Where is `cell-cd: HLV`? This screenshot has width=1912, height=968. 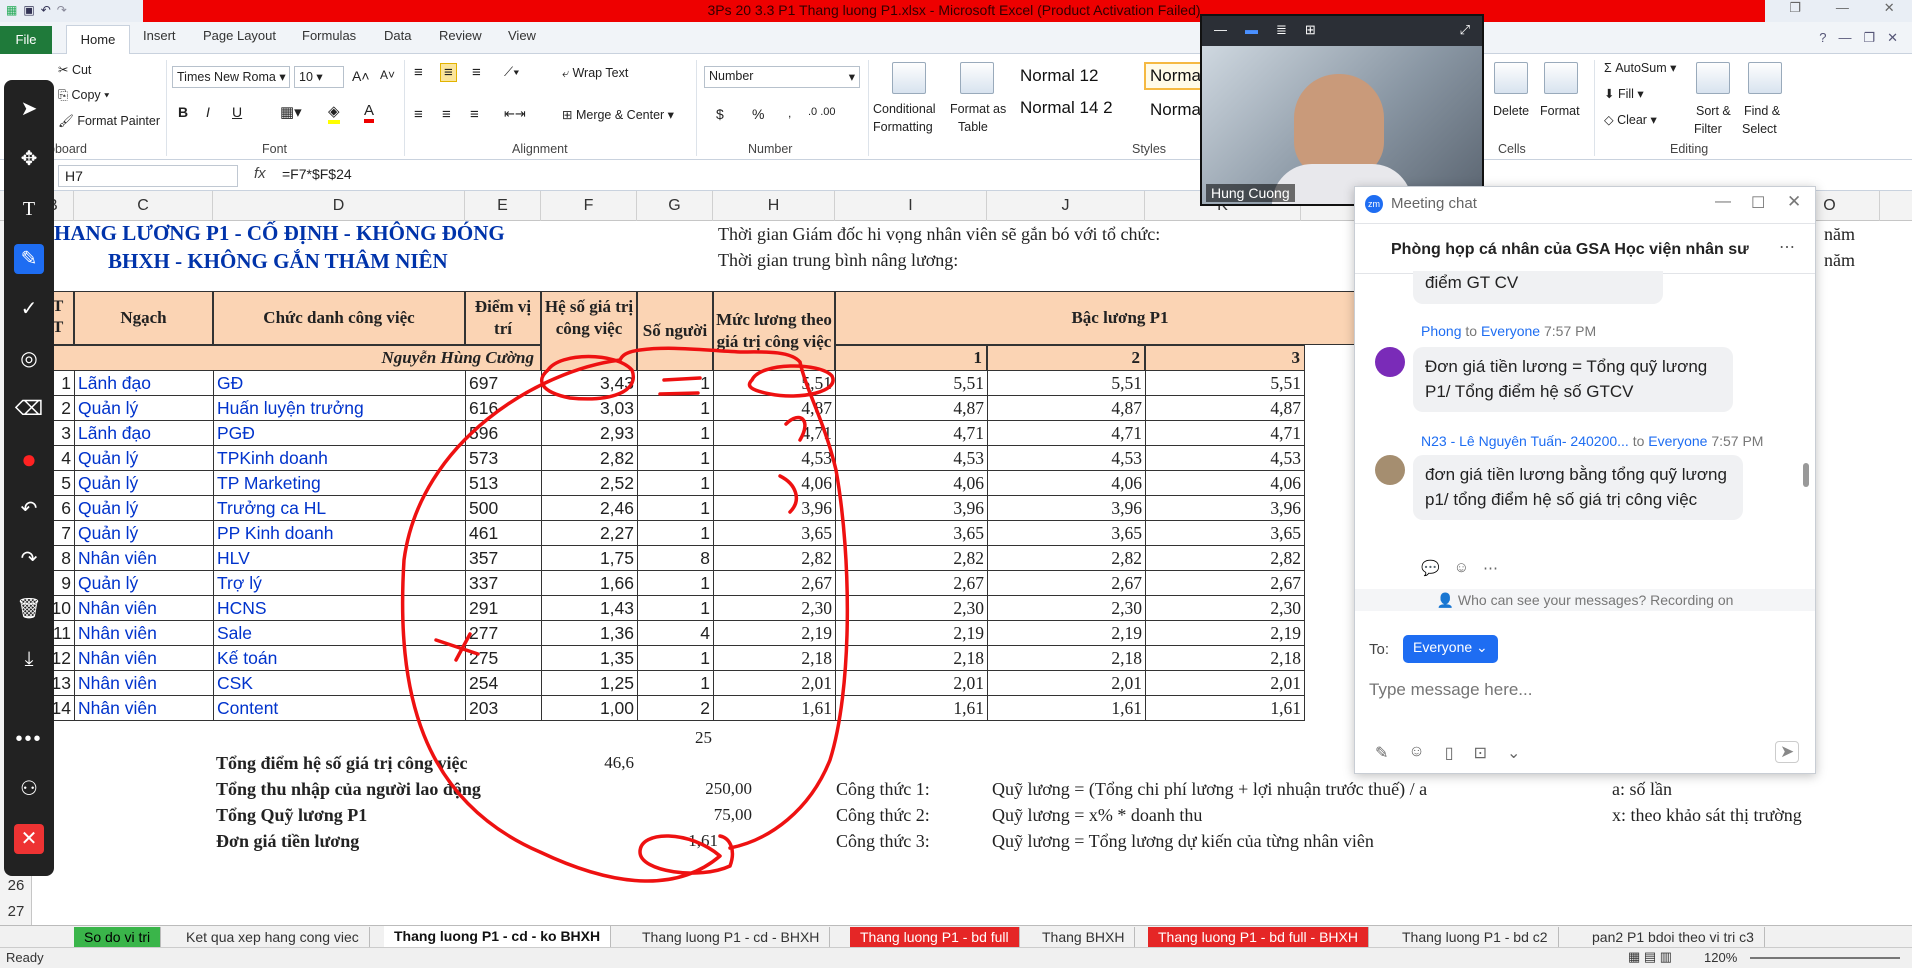 cell-cd: HLV is located at coordinates (339, 558).